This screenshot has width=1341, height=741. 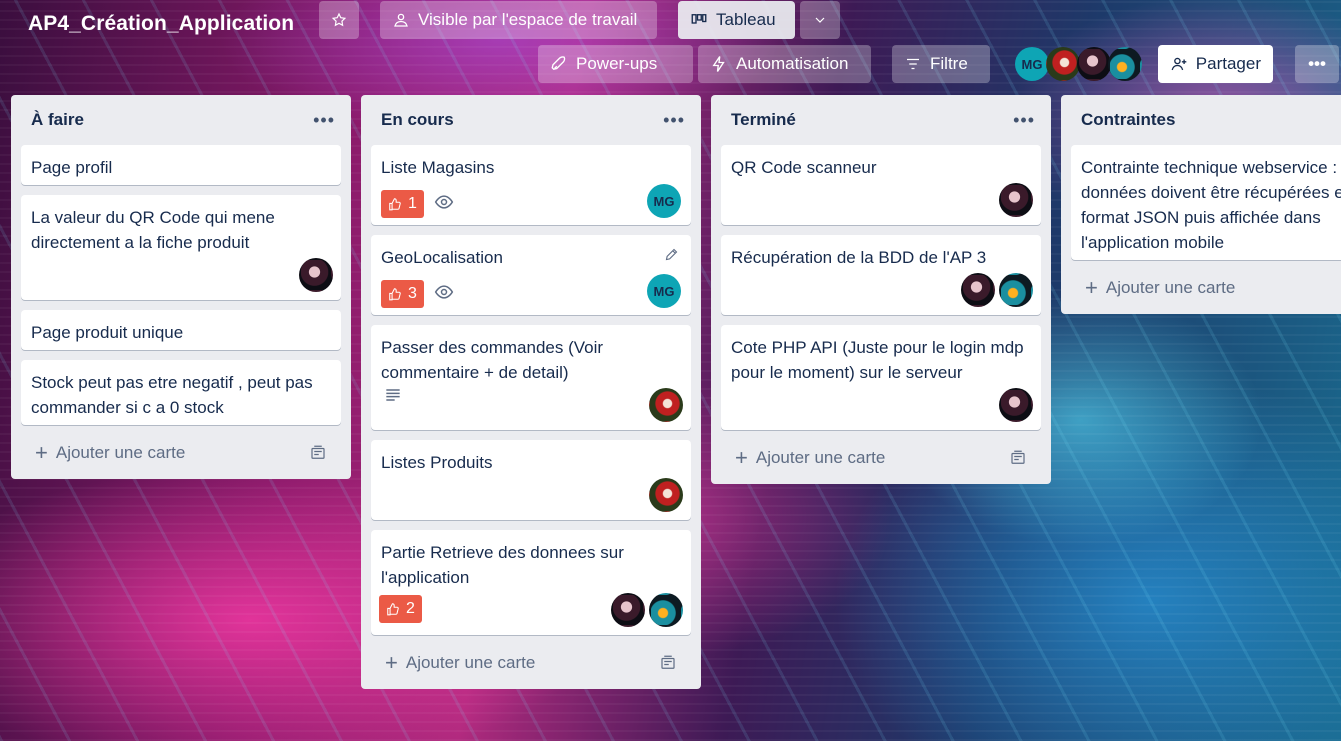 I want to click on vote-badge: 2, so click(x=400, y=609).